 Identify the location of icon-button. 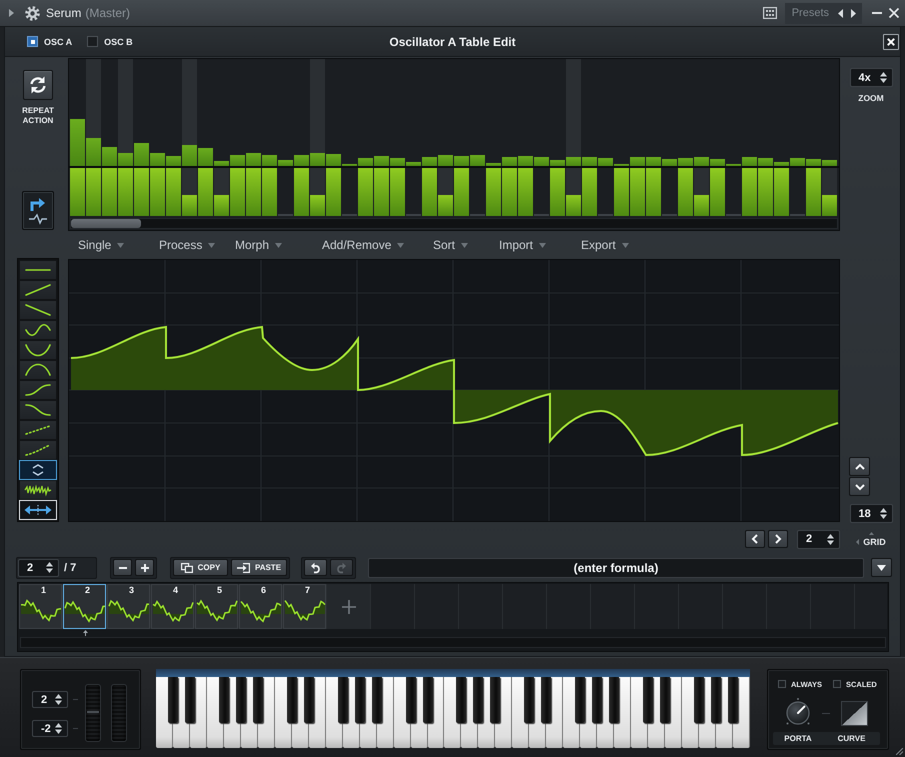
(38, 210).